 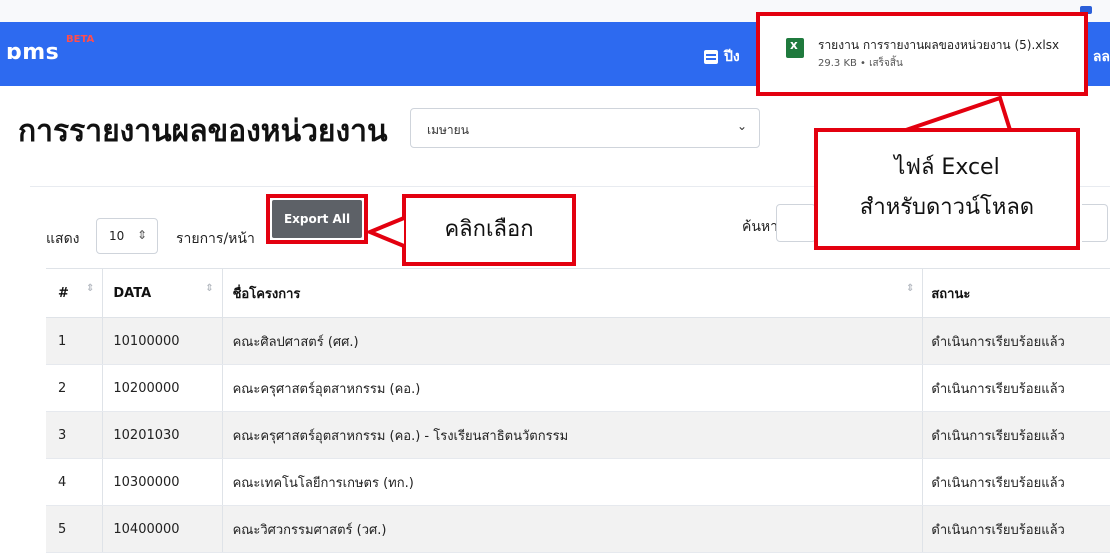 What do you see at coordinates (938, 45) in the screenshot?
I see `download-file-name: รายงาน การรายงานผลของหน่วยงาน (5).xlsx` at bounding box center [938, 45].